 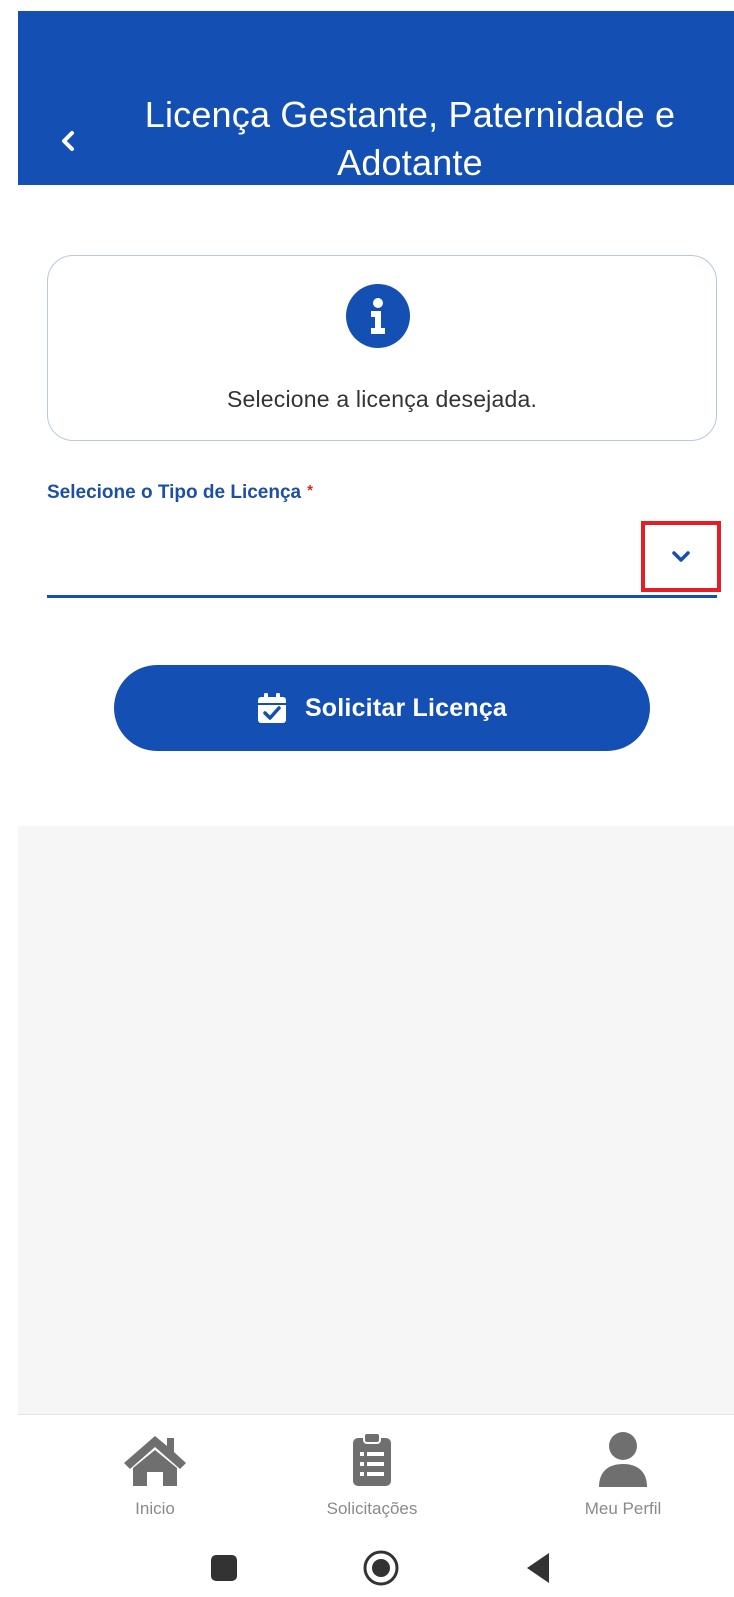 I want to click on request-license-button: Solicitar Licença, so click(x=382, y=708).